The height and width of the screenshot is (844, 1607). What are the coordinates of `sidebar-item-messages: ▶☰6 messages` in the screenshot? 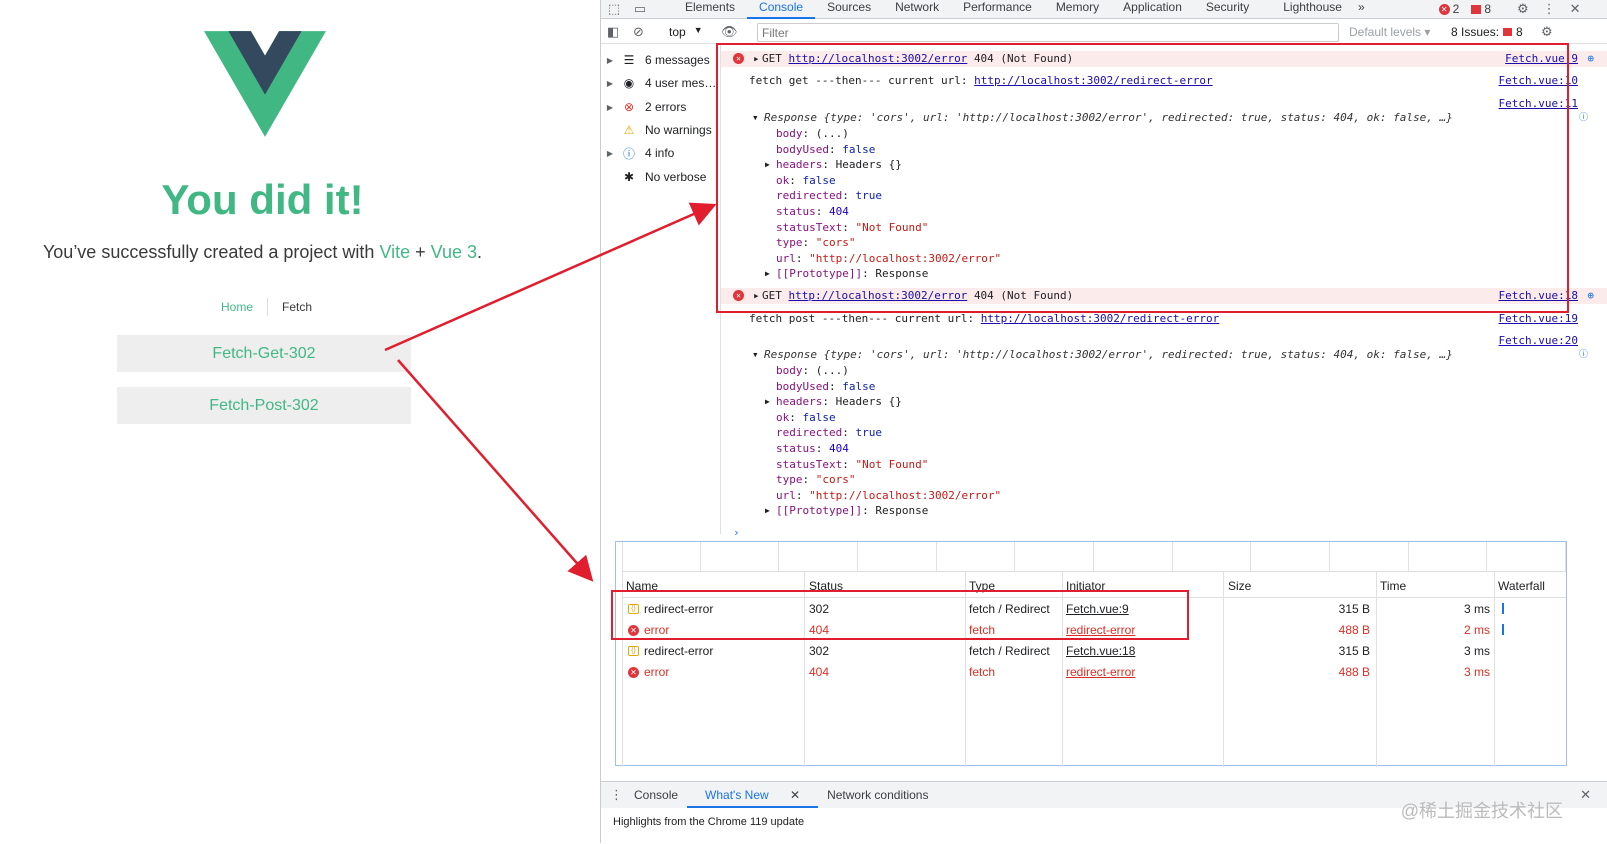 It's located at (655, 60).